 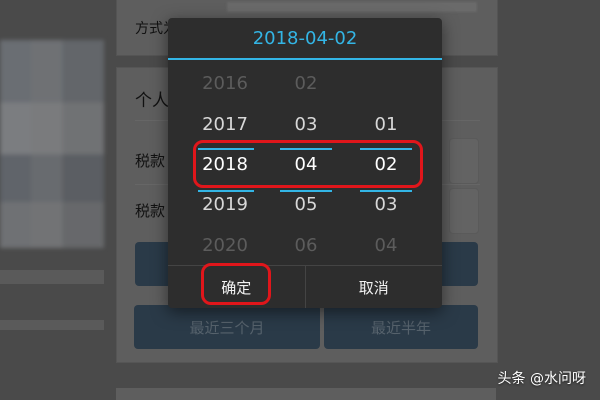 What do you see at coordinates (386, 124) in the screenshot?
I see `day-option: 01` at bounding box center [386, 124].